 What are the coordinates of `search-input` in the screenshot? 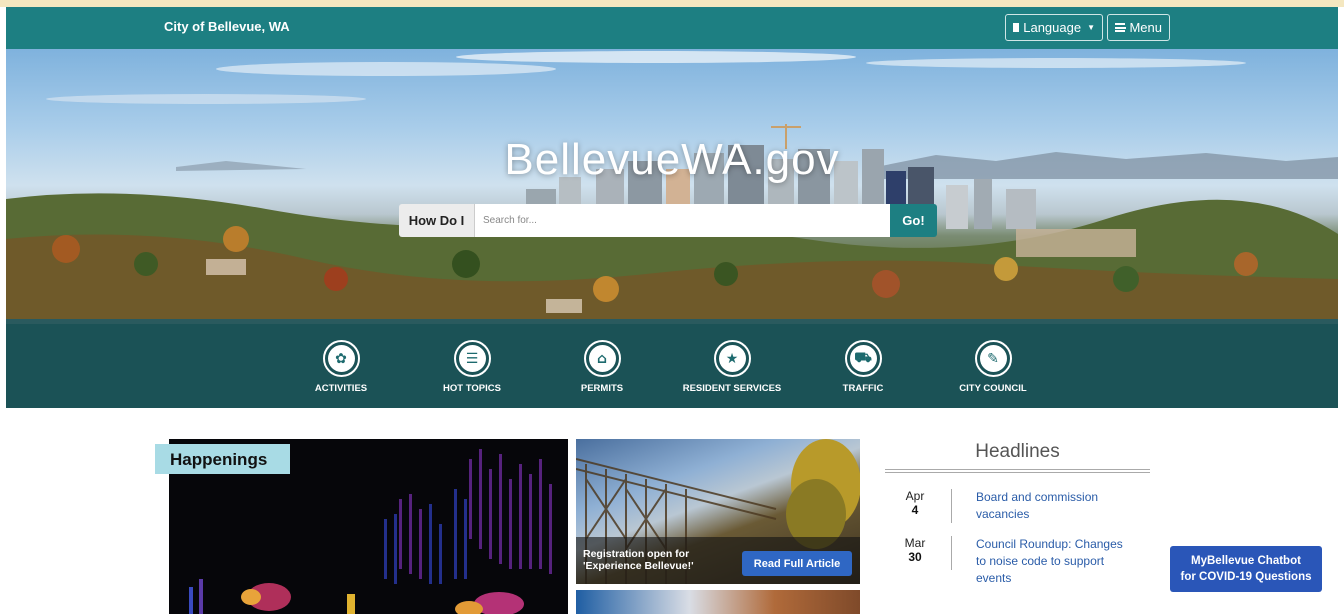 It's located at (682, 220).